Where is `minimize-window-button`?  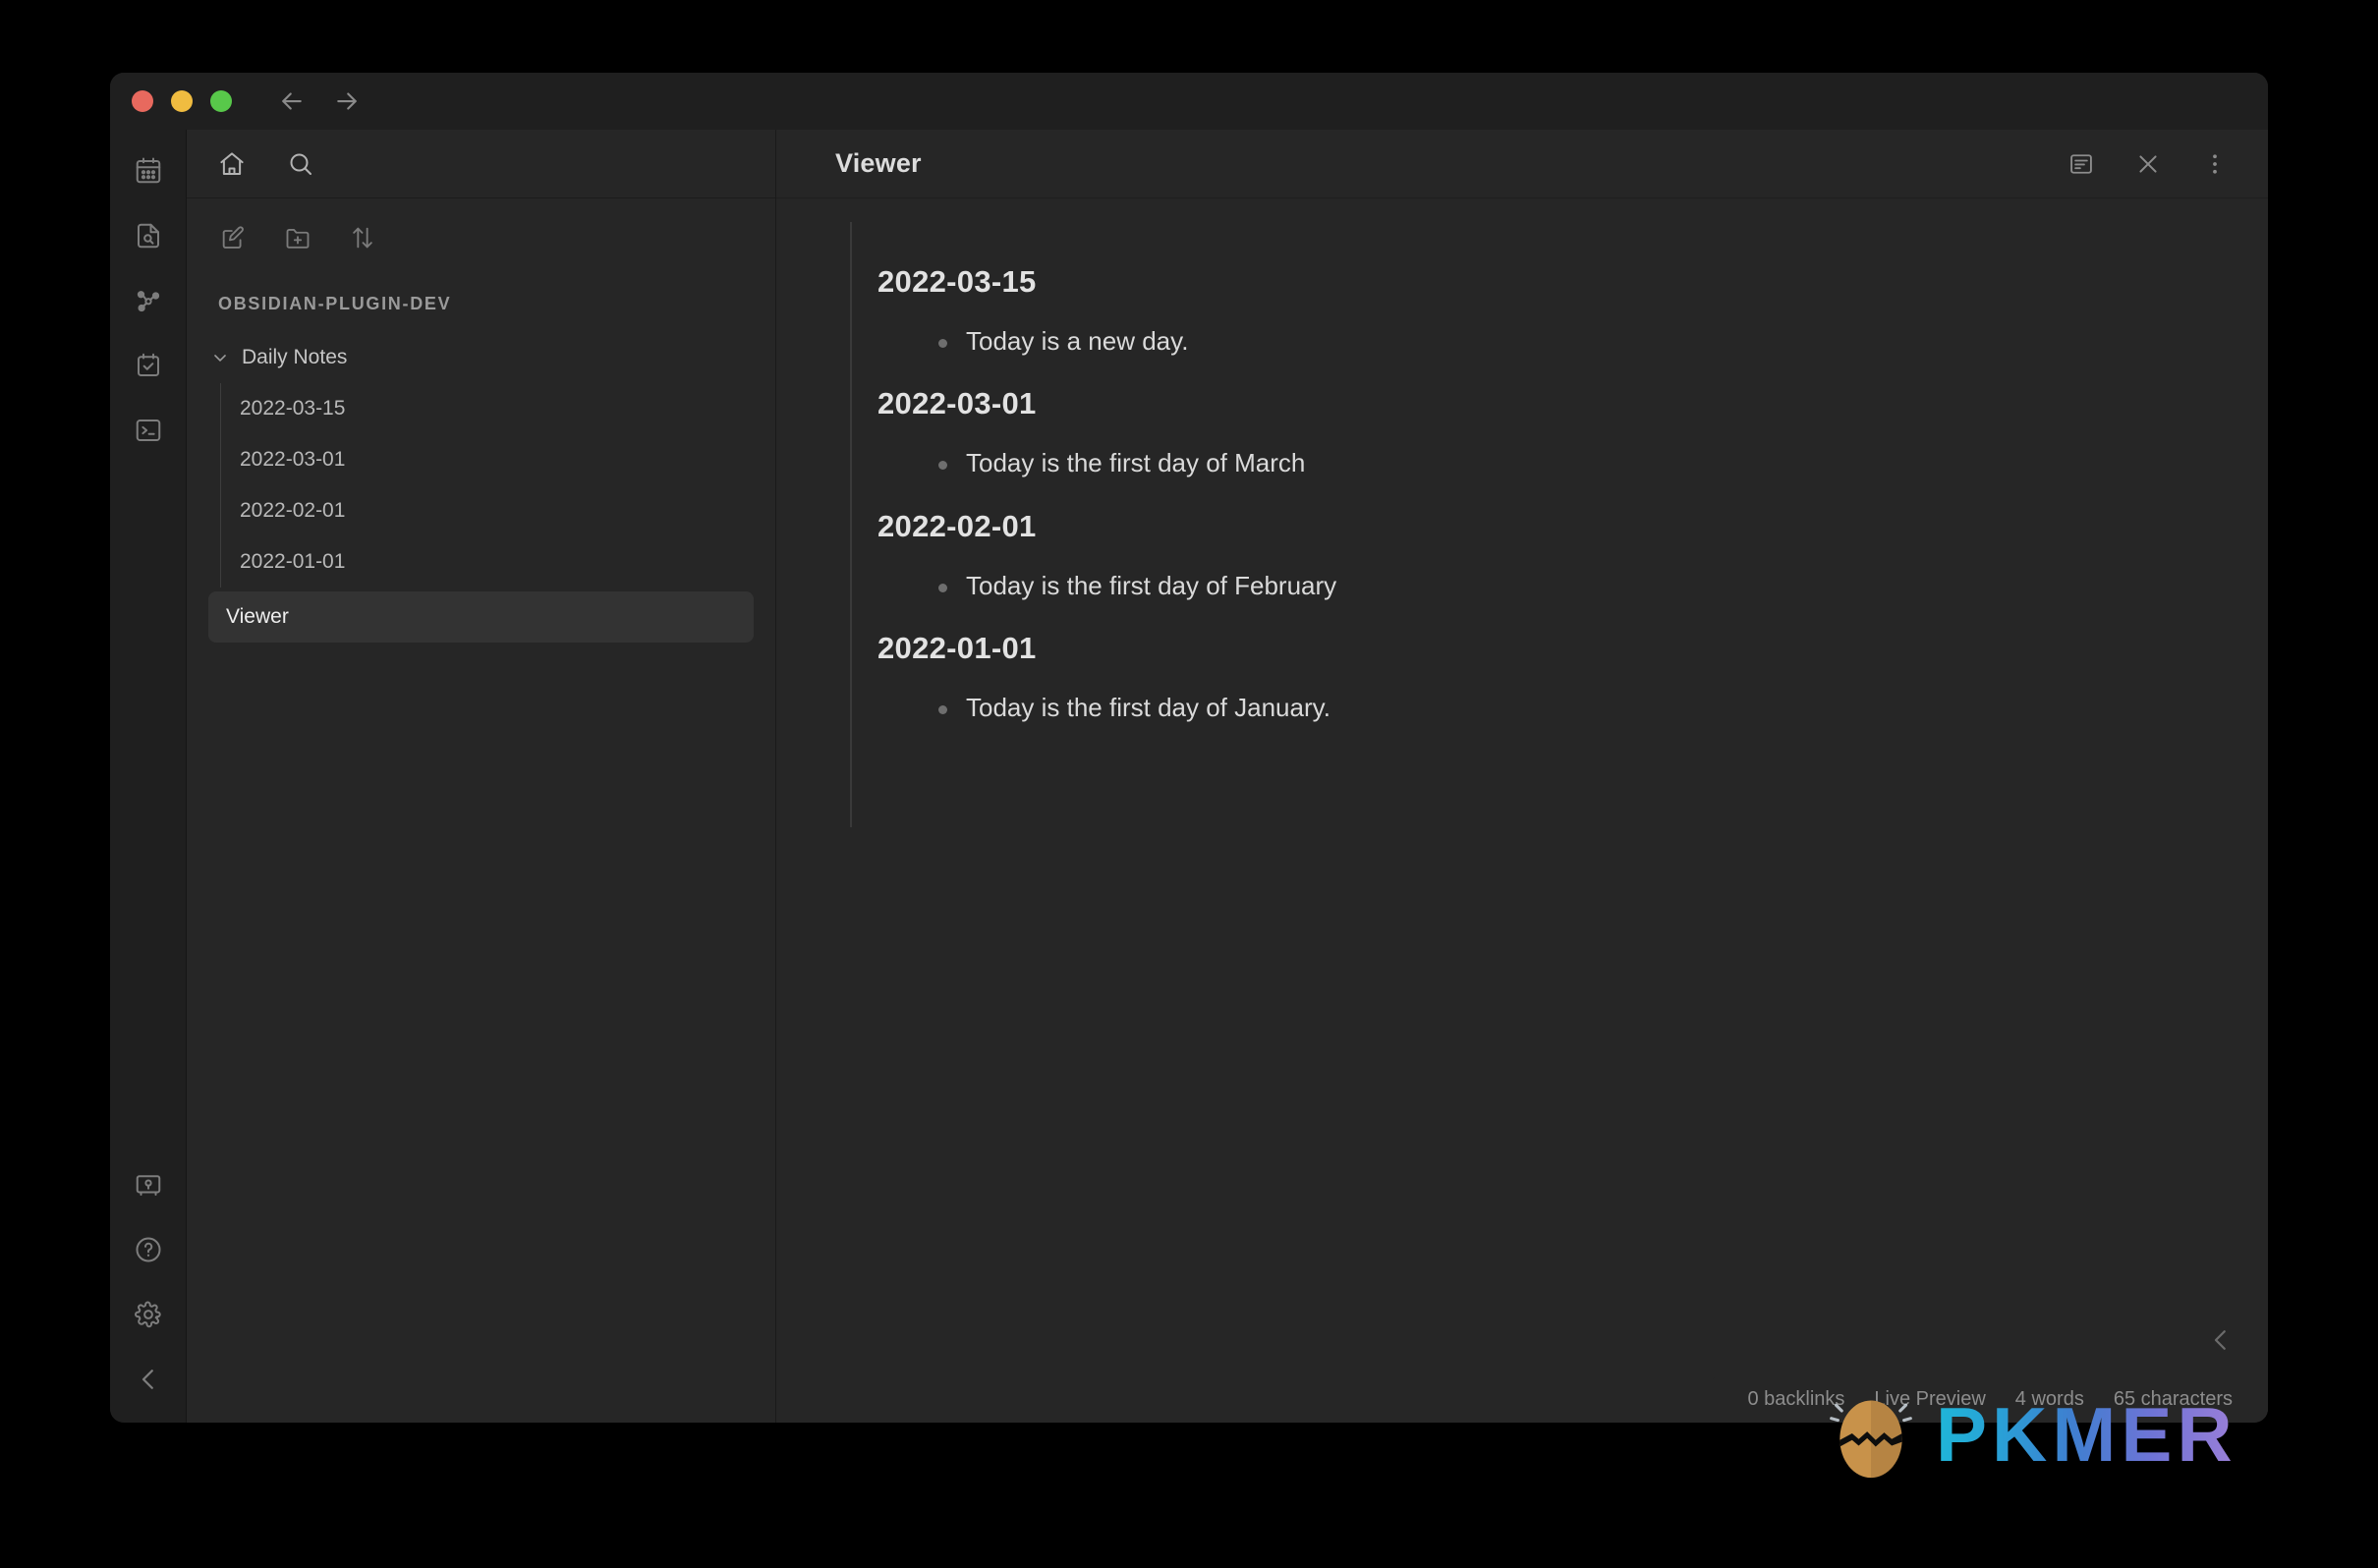
minimize-window-button is located at coordinates (182, 101).